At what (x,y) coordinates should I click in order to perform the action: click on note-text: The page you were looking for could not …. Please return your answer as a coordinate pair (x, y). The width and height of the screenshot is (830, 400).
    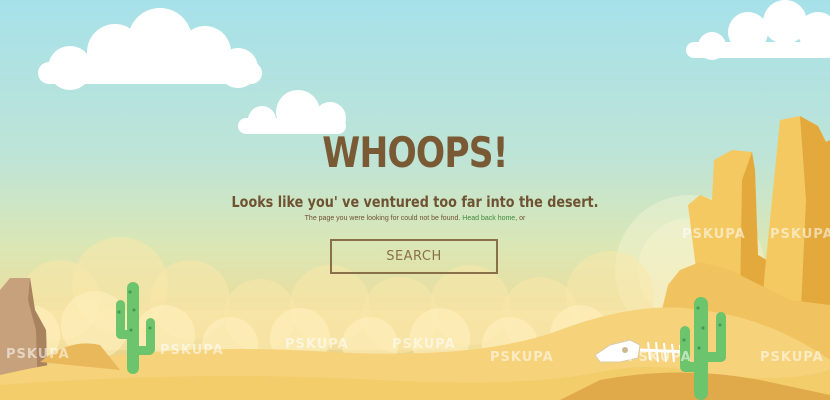
    Looking at the image, I should click on (382, 218).